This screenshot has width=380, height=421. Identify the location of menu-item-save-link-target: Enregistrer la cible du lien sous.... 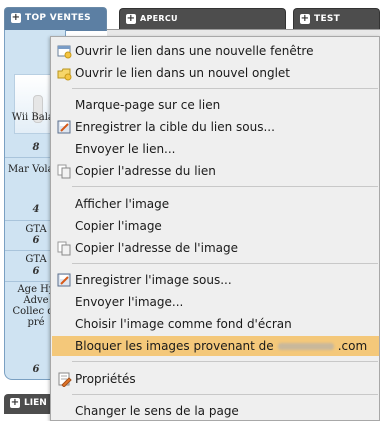
(215, 127).